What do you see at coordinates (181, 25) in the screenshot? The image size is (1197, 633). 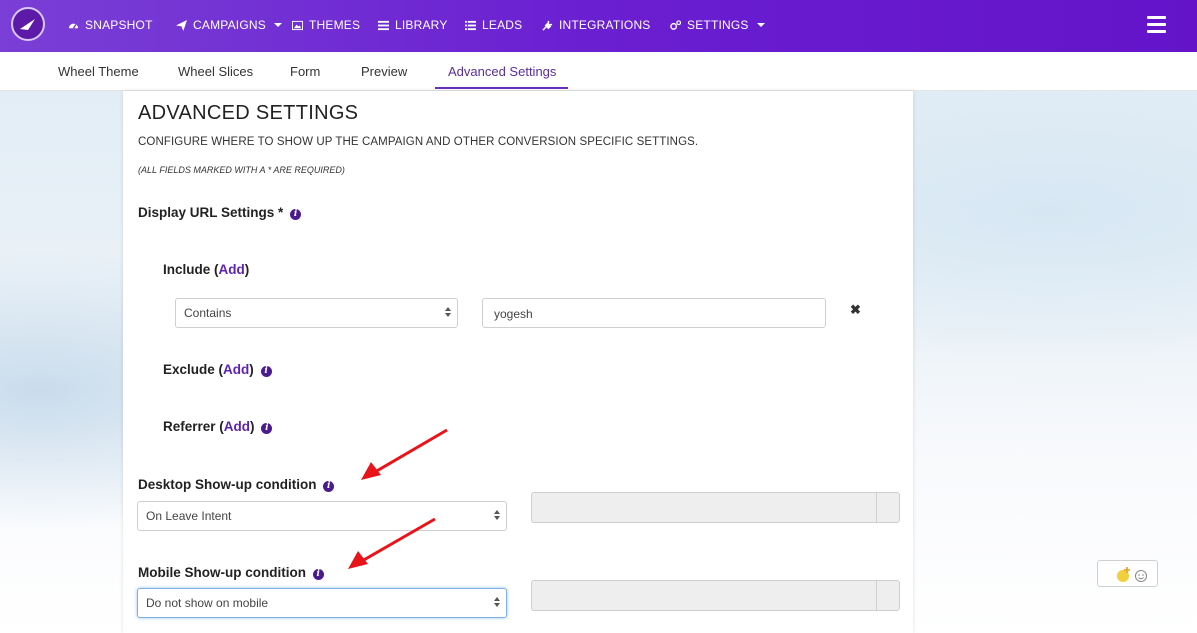 I see `paper-plane-icon` at bounding box center [181, 25].